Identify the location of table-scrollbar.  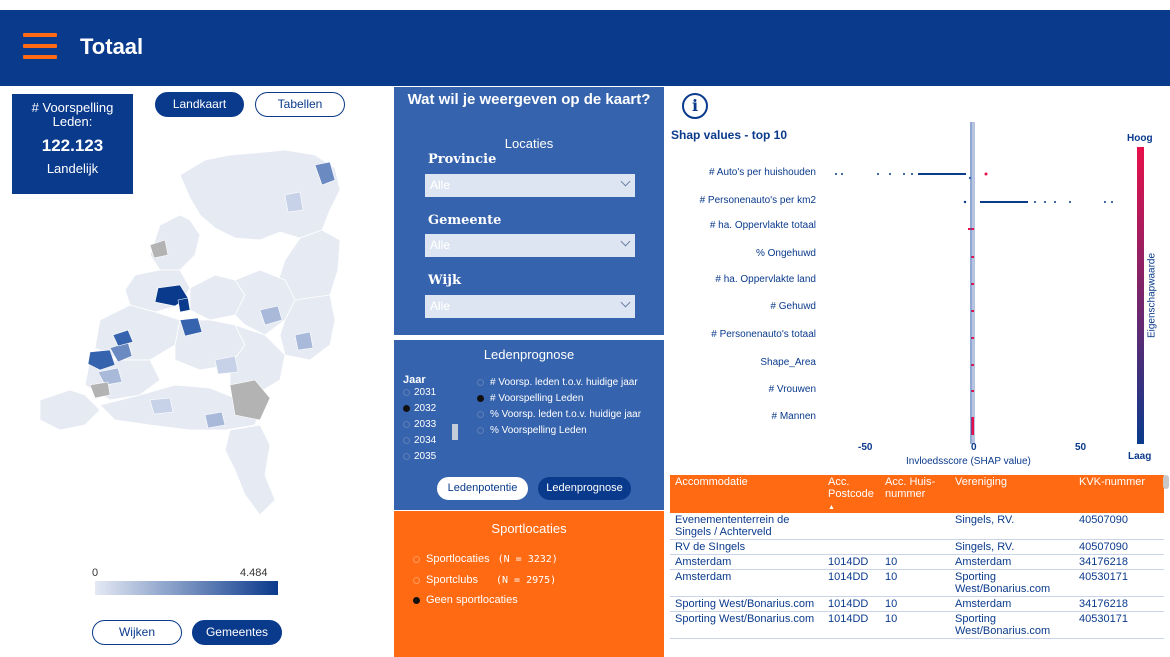
(1166, 482).